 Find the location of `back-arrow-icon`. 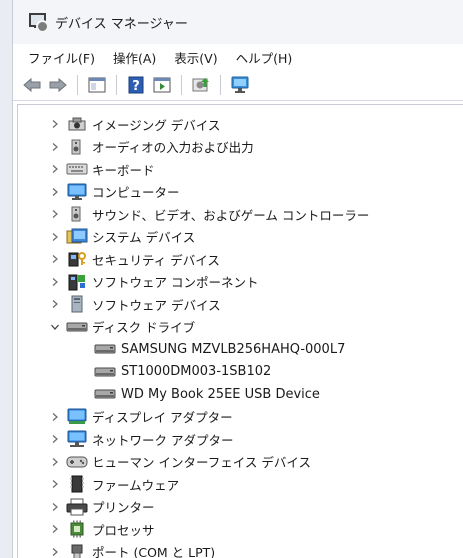

back-arrow-icon is located at coordinates (32, 85).